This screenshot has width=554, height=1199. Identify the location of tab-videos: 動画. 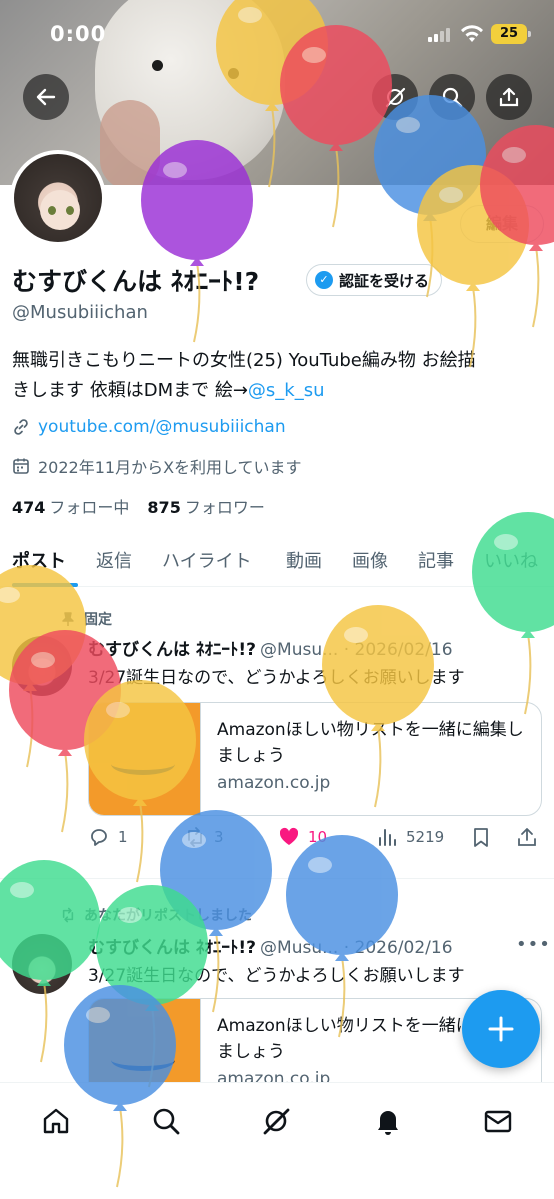
(304, 560).